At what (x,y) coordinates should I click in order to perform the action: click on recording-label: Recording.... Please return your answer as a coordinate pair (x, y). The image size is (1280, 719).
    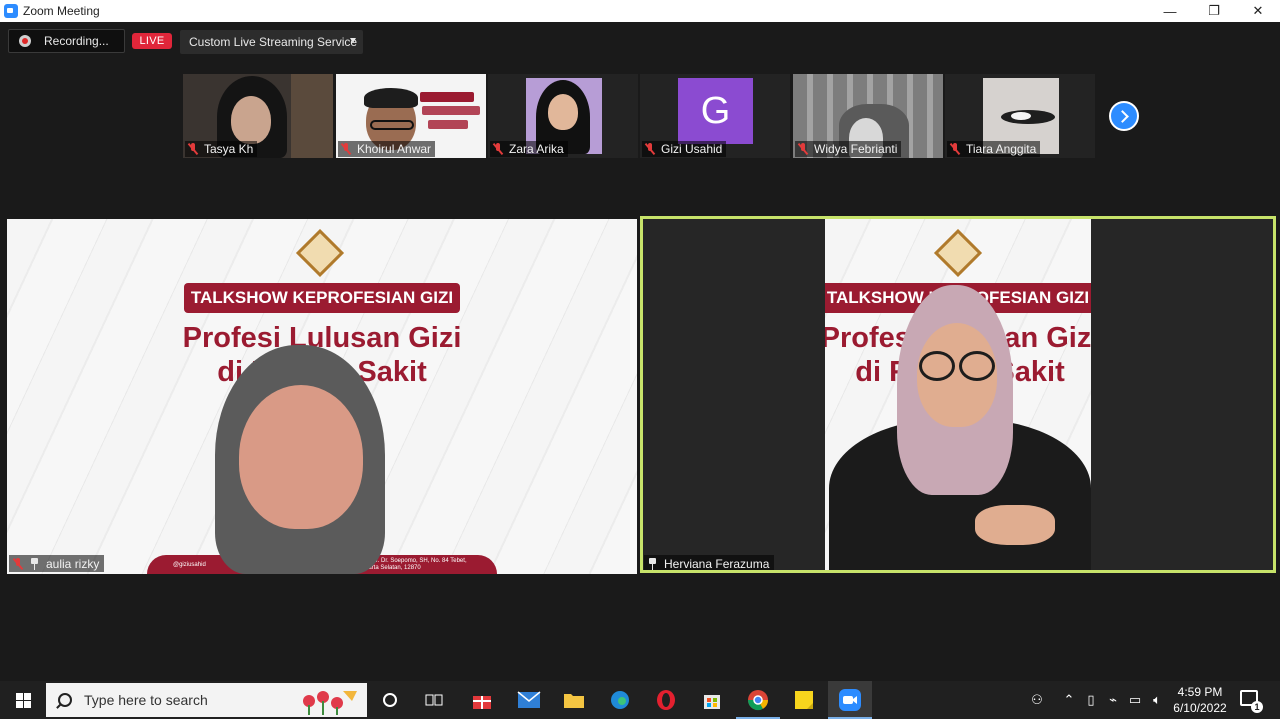
    Looking at the image, I should click on (76, 41).